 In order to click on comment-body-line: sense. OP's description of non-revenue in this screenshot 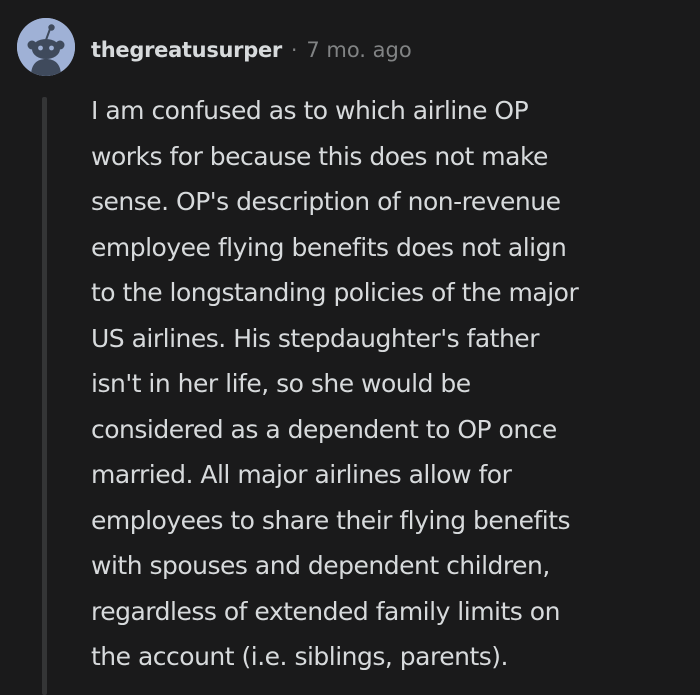, I will do `click(326, 201)`.